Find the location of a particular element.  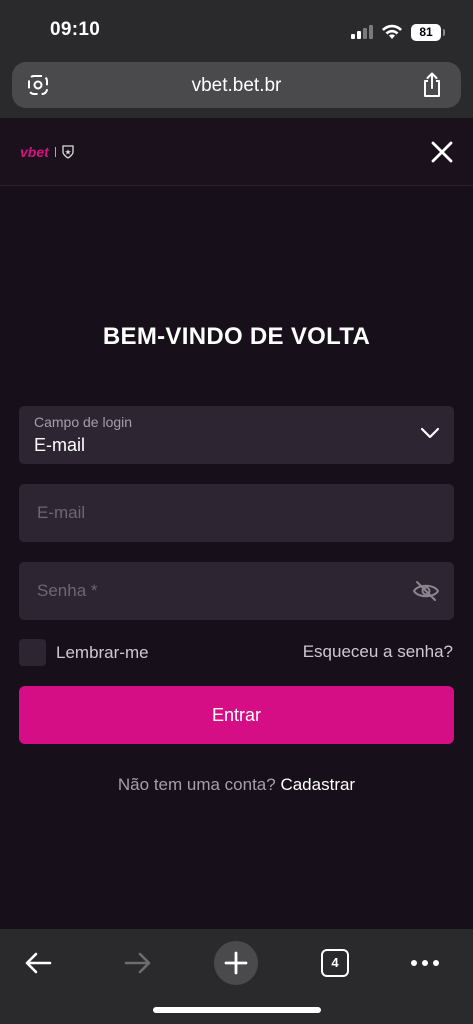

battery-icon: 81 is located at coordinates (428, 32).